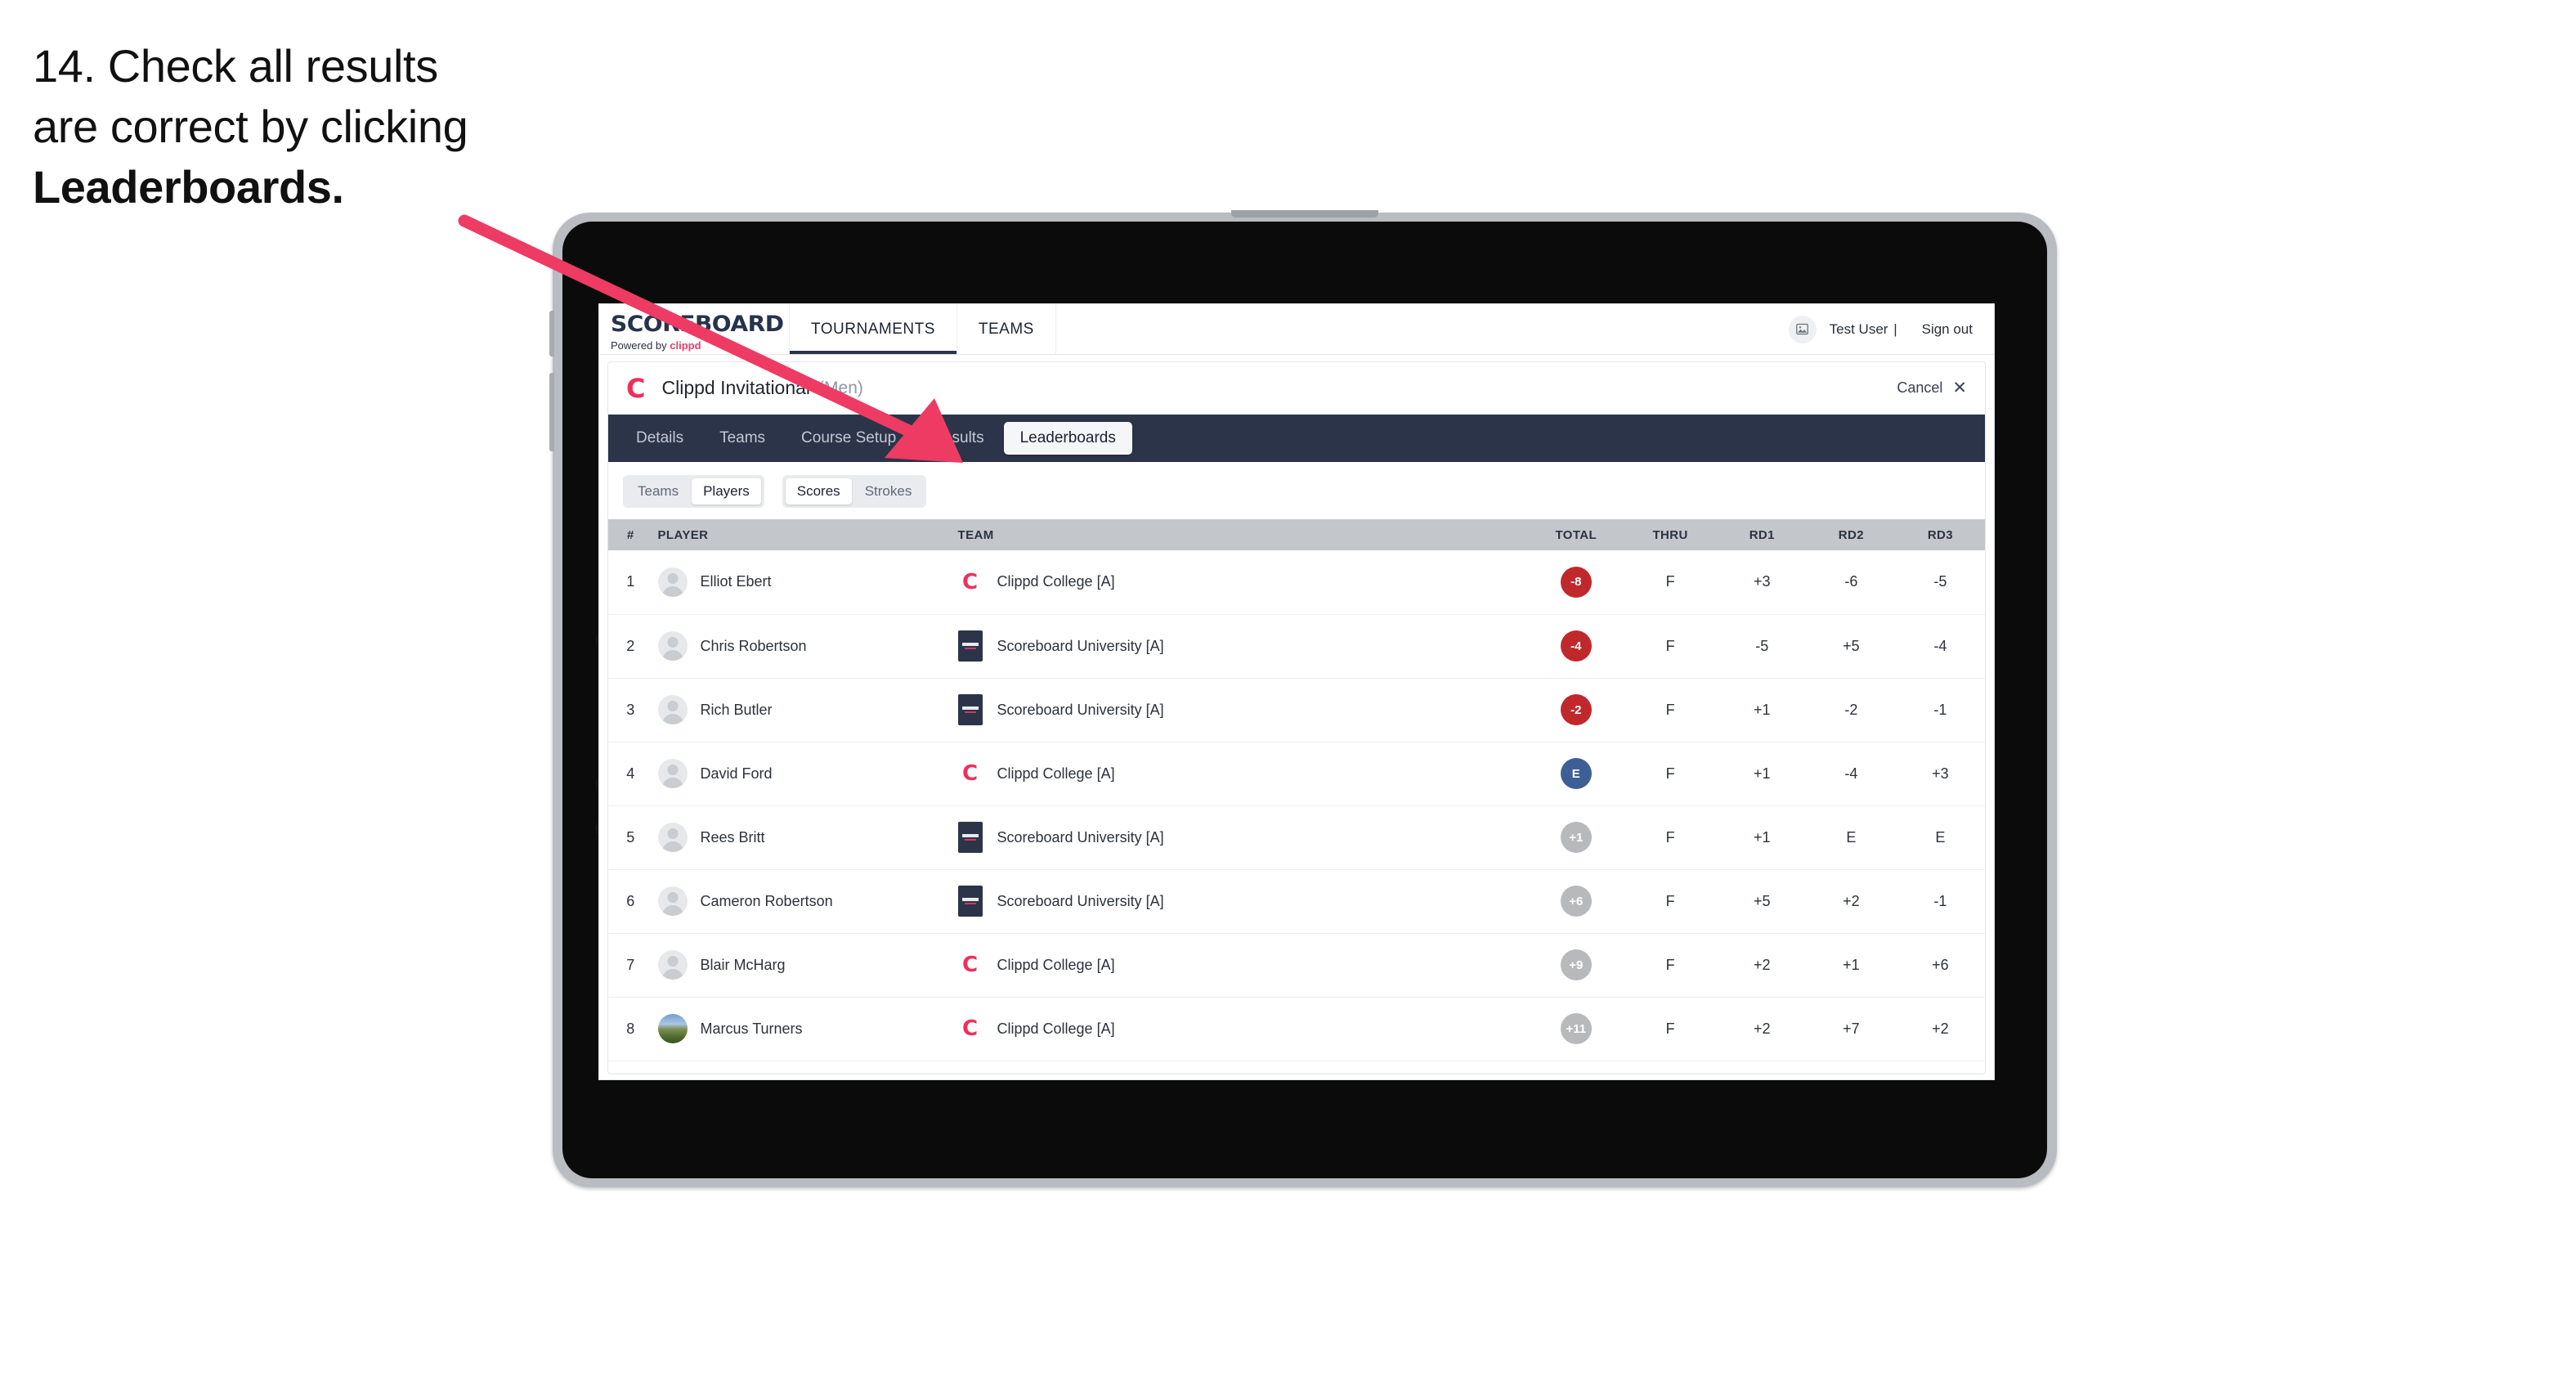  What do you see at coordinates (803, 773) in the screenshot?
I see `cell-player: David Ford` at bounding box center [803, 773].